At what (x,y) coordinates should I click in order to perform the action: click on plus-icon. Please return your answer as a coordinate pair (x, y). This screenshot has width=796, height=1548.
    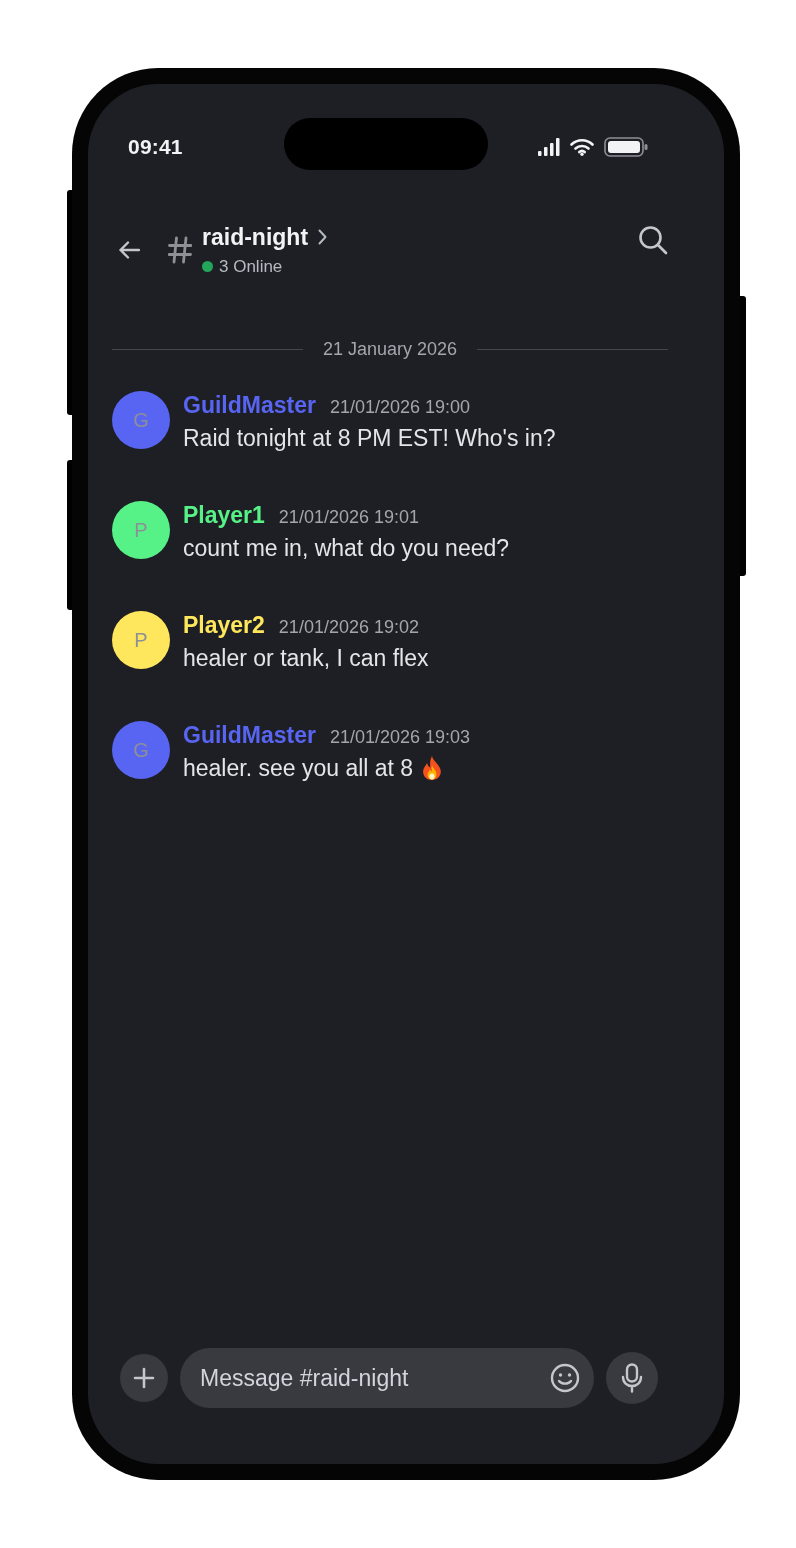
    Looking at the image, I should click on (144, 1378).